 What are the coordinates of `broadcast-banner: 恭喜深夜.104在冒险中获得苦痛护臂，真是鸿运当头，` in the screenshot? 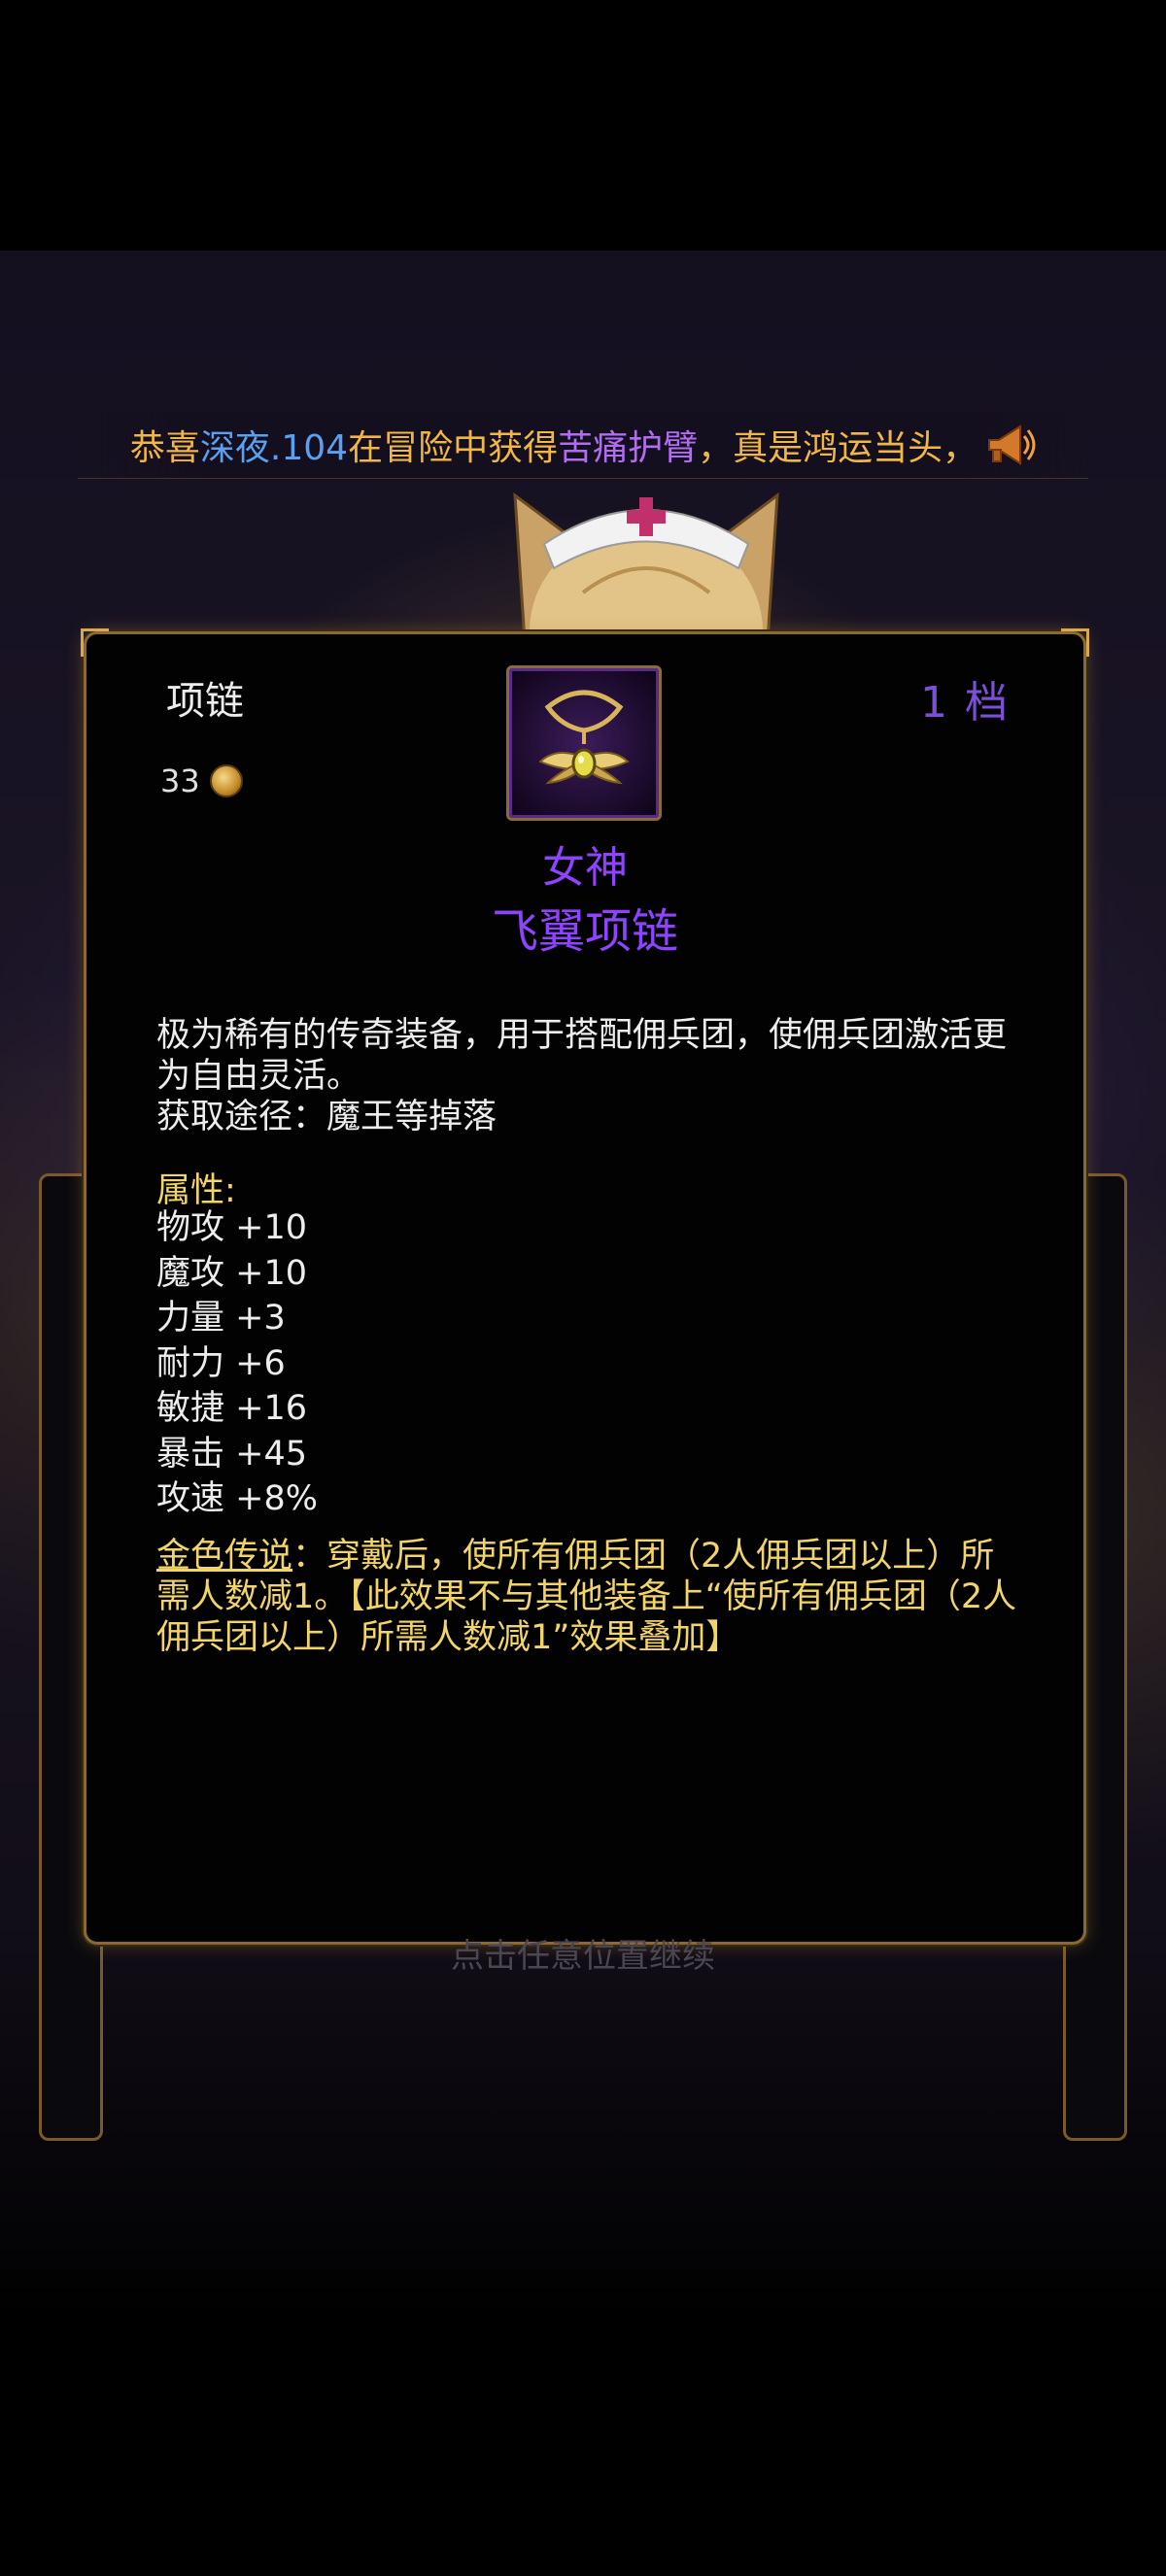 It's located at (583, 445).